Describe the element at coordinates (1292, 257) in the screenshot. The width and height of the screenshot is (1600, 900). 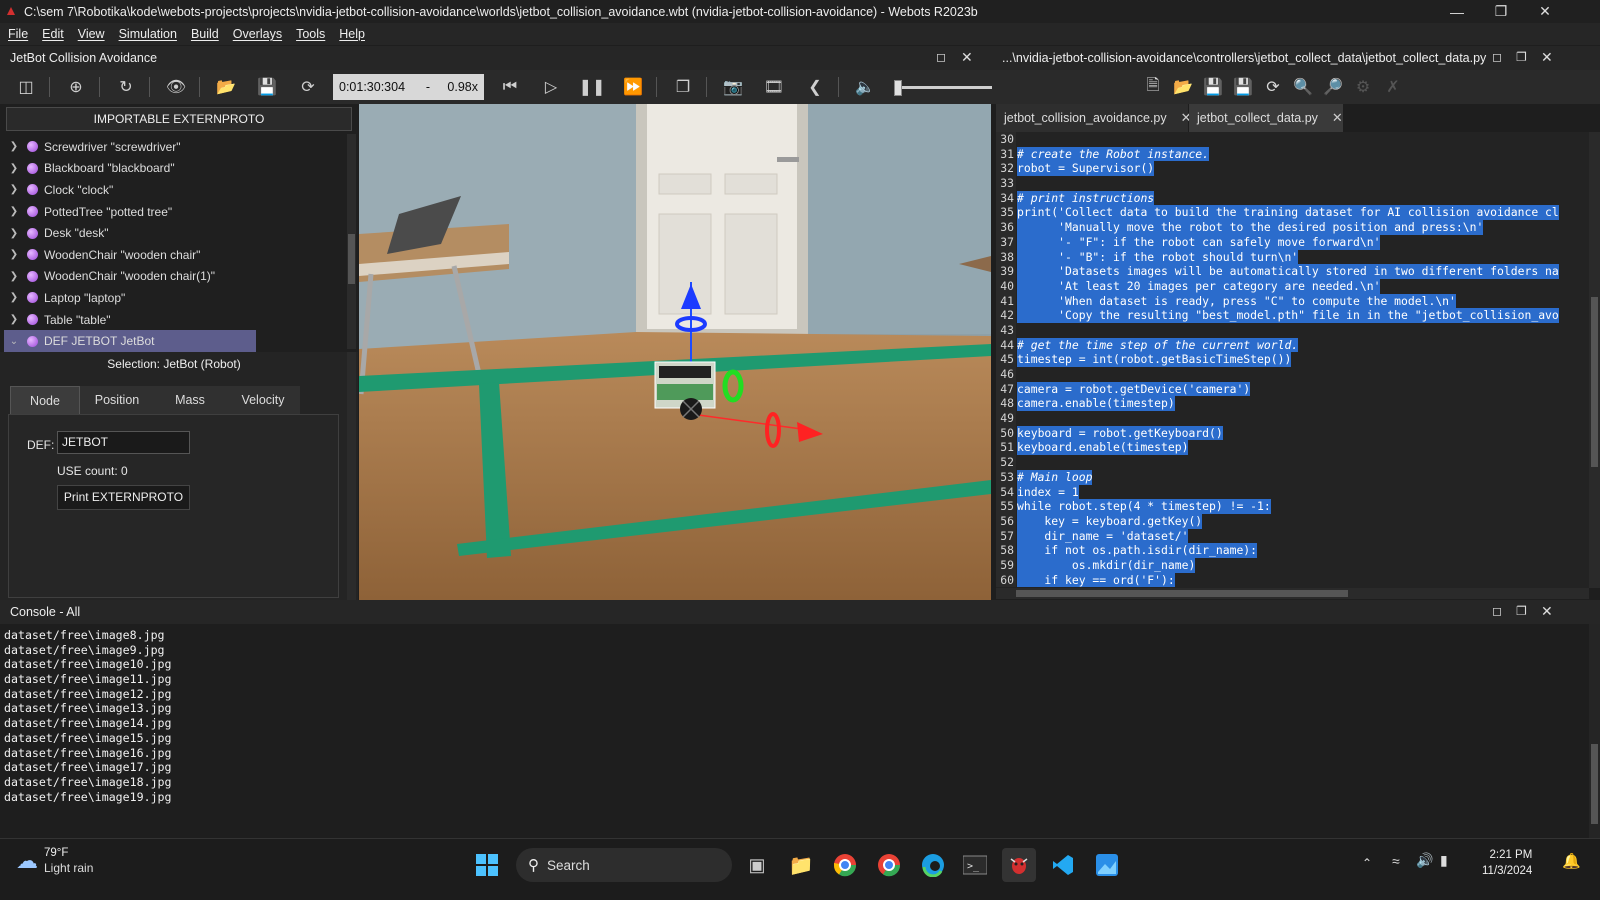
I see `code-line: 38 '- "B": if the robot should turn\n'` at that location.